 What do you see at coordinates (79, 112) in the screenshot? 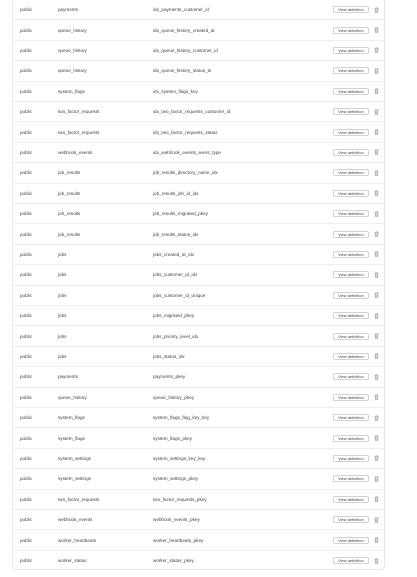
I see `table-name-cell: two_factor_requests` at bounding box center [79, 112].